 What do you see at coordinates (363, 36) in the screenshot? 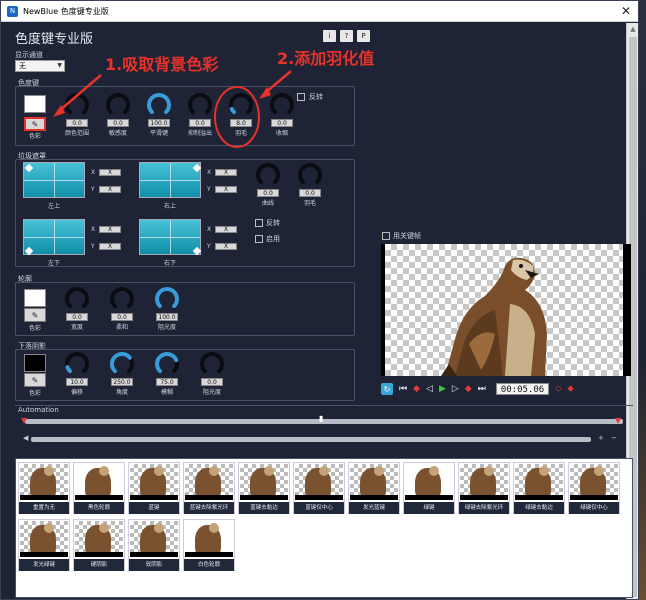
I see `preset-button: P` at bounding box center [363, 36].